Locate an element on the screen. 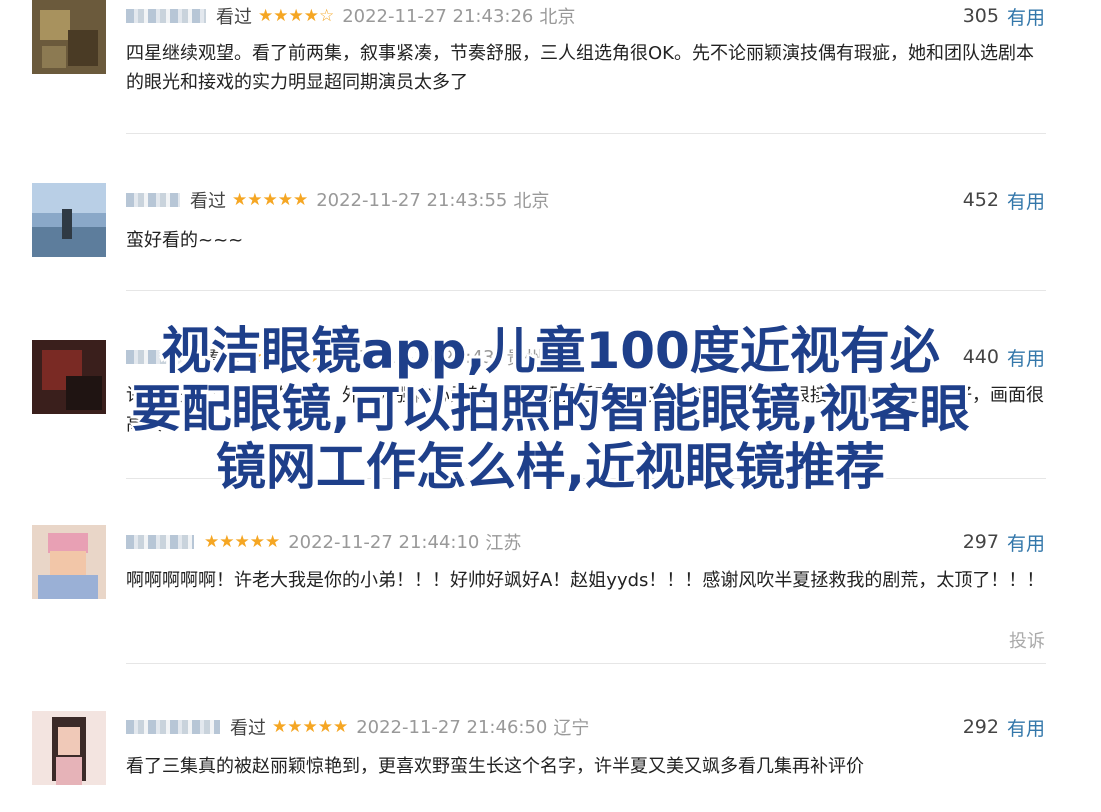 The image size is (1101, 812). review-meta: 看过 ★★★★★ 2022-11-27 21:46:50 辽宁 is located at coordinates (357, 727).